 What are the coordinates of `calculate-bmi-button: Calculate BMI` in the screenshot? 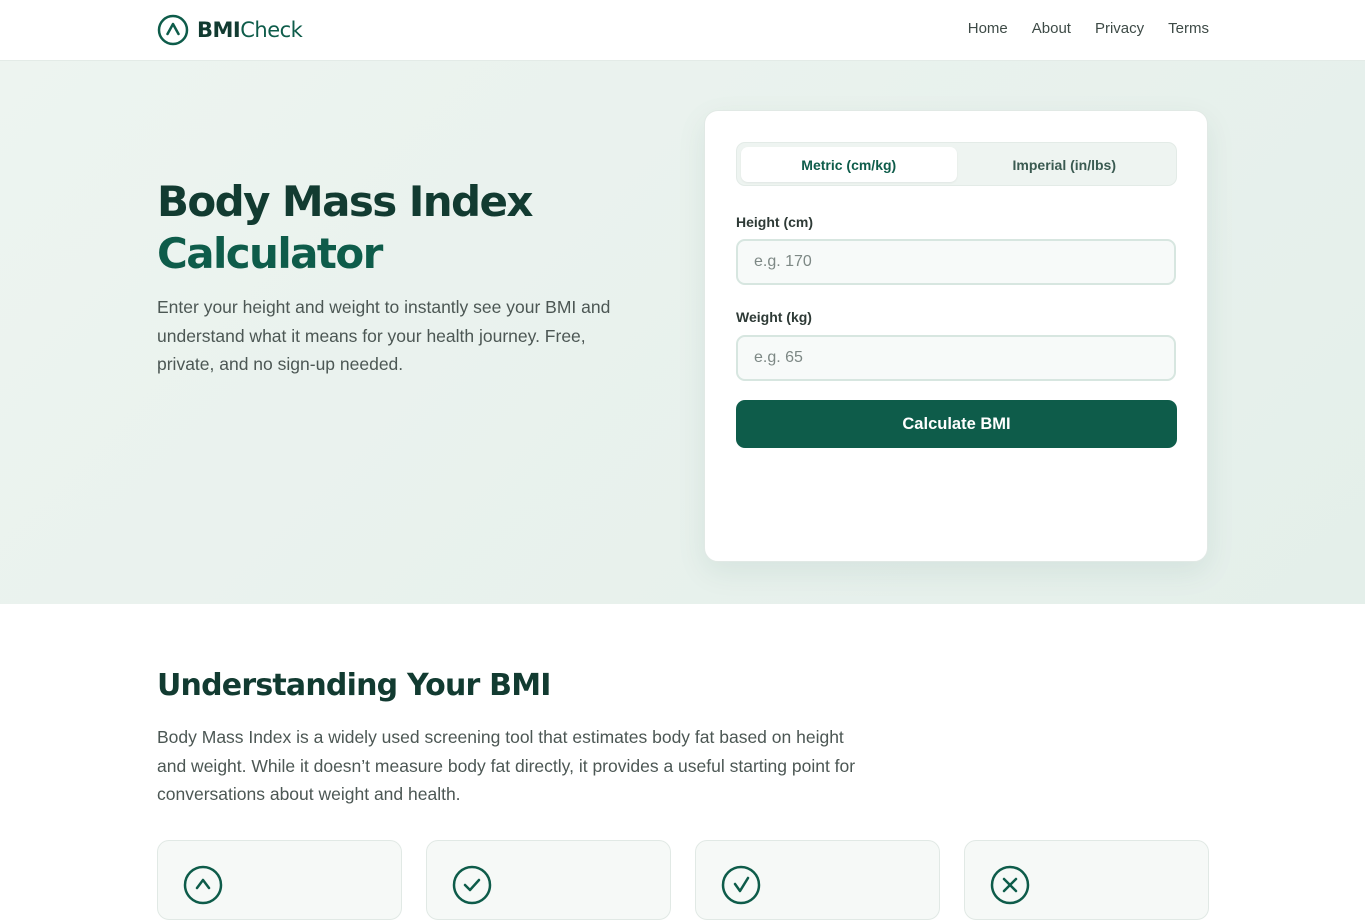 It's located at (956, 424).